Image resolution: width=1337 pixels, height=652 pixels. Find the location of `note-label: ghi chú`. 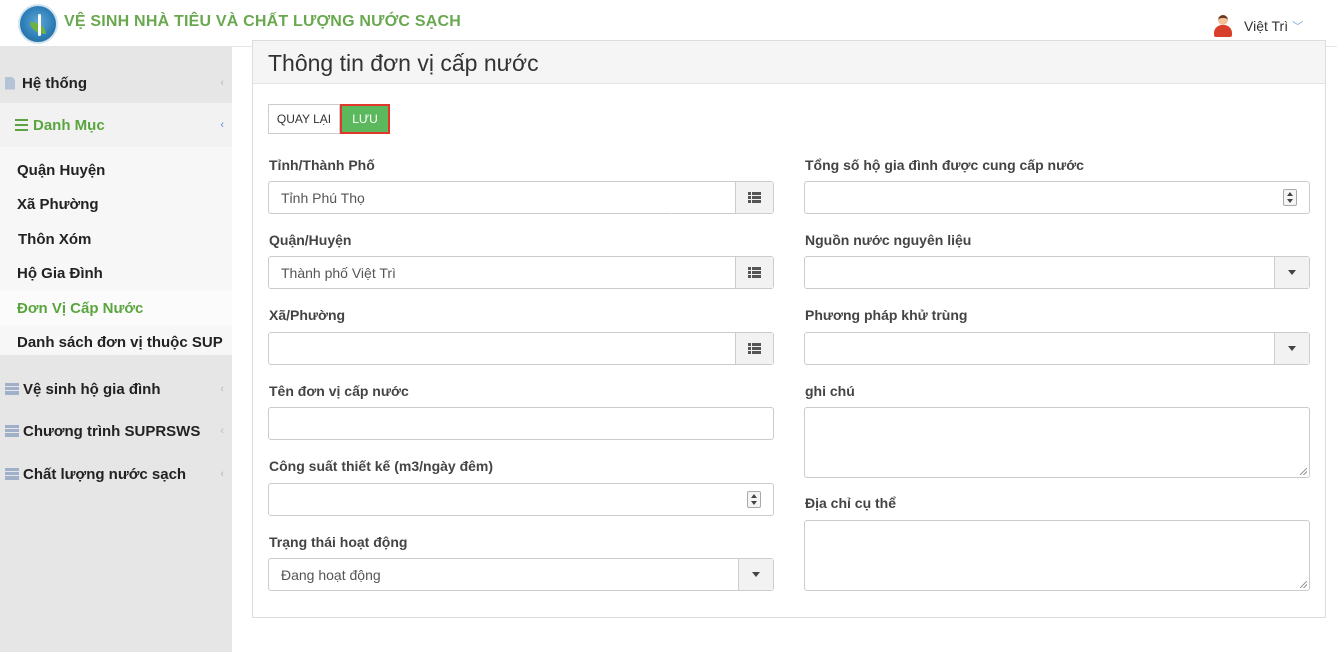

note-label: ghi chú is located at coordinates (830, 391).